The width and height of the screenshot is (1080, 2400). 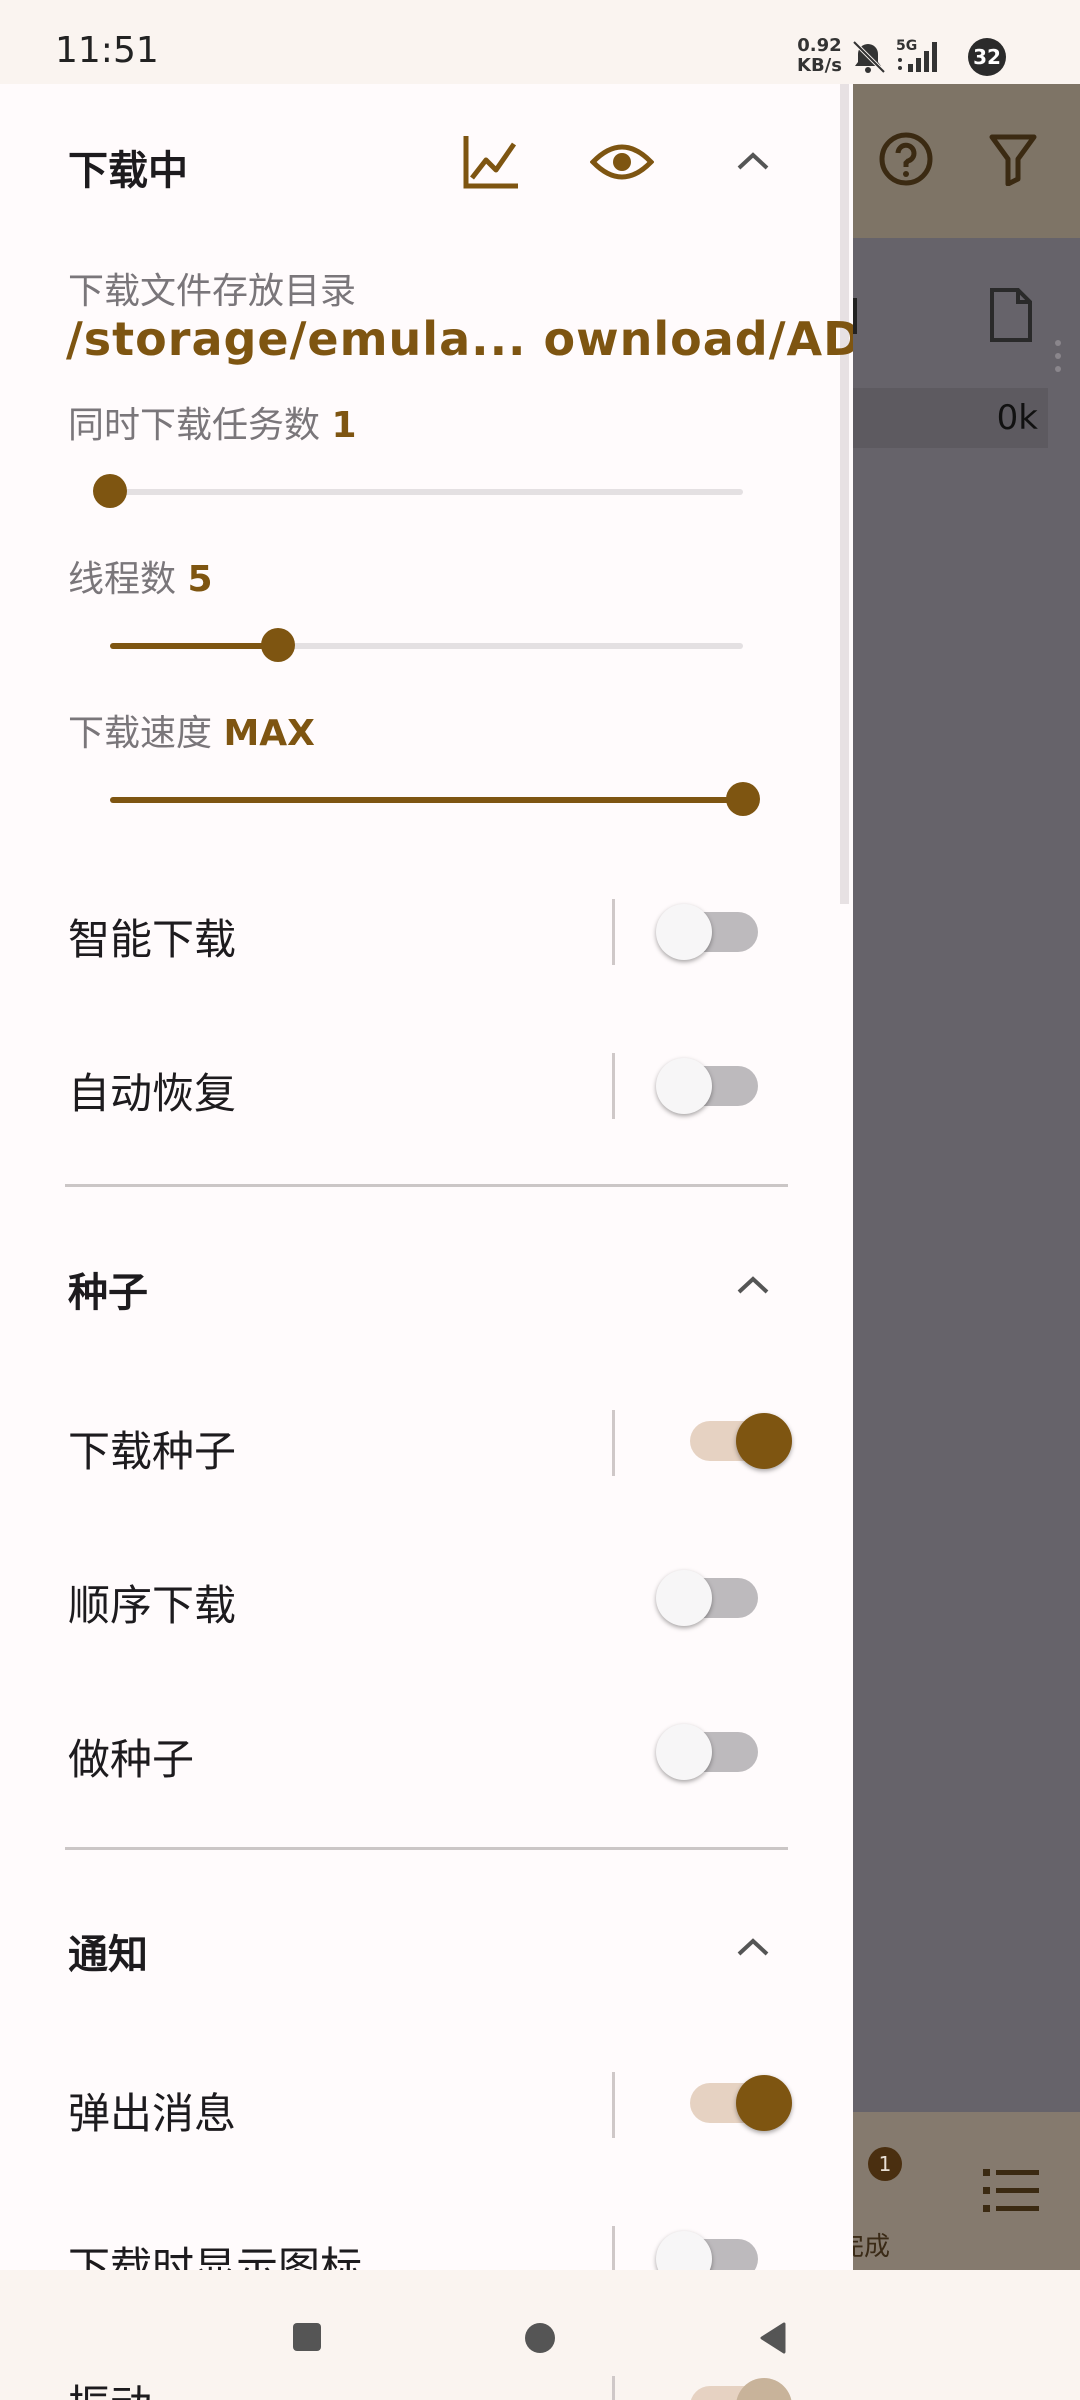 What do you see at coordinates (1011, 315) in the screenshot?
I see `file-icon` at bounding box center [1011, 315].